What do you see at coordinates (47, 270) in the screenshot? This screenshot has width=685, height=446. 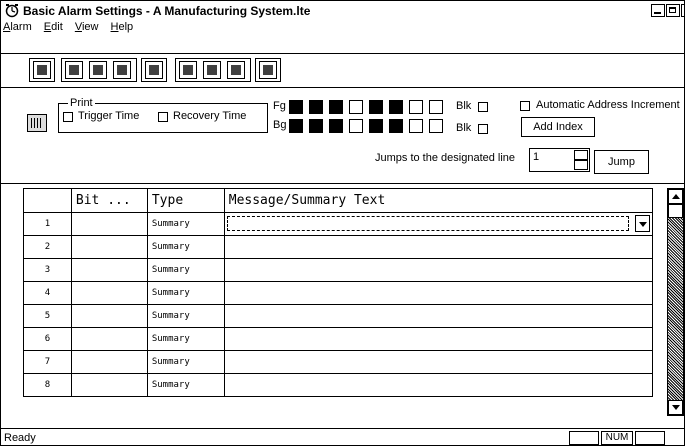 I see `row-number-cell: 3` at bounding box center [47, 270].